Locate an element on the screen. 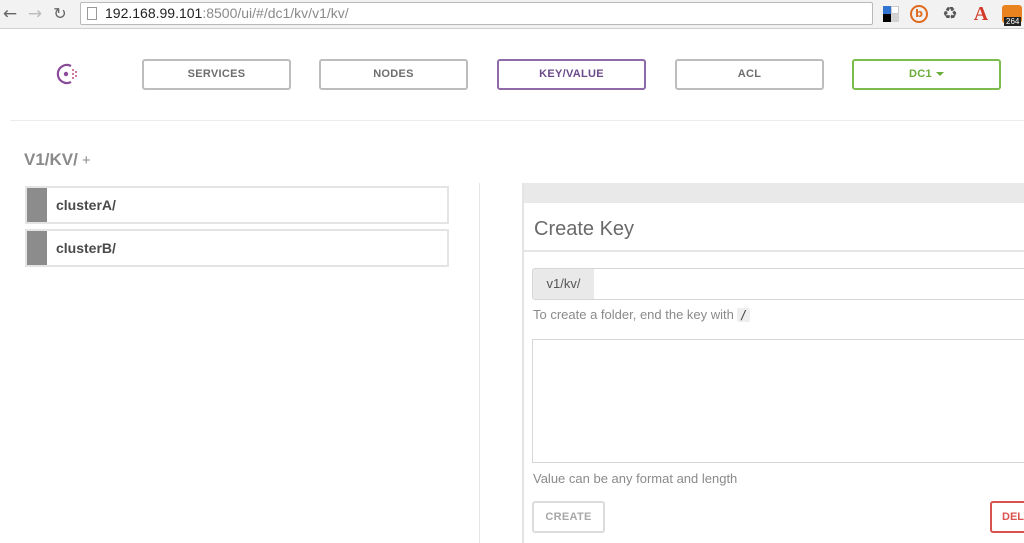 This screenshot has height=543, width=1024. nav-services-button: SERVICES is located at coordinates (216, 74).